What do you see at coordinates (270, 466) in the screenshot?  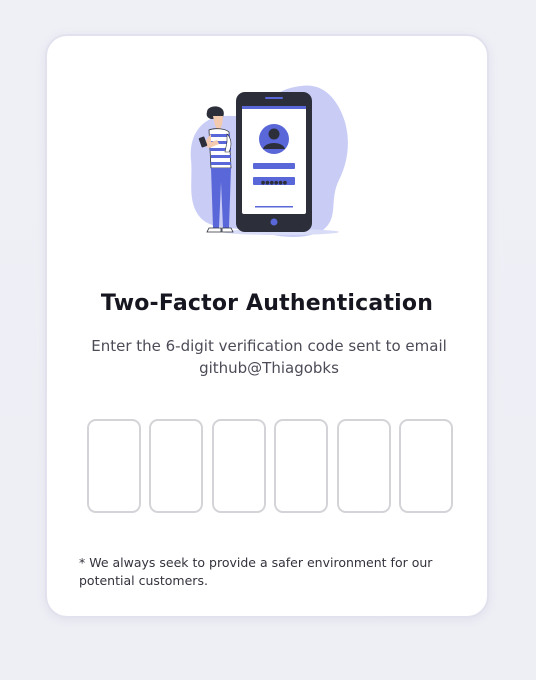 I see `verification-code-inputs` at bounding box center [270, 466].